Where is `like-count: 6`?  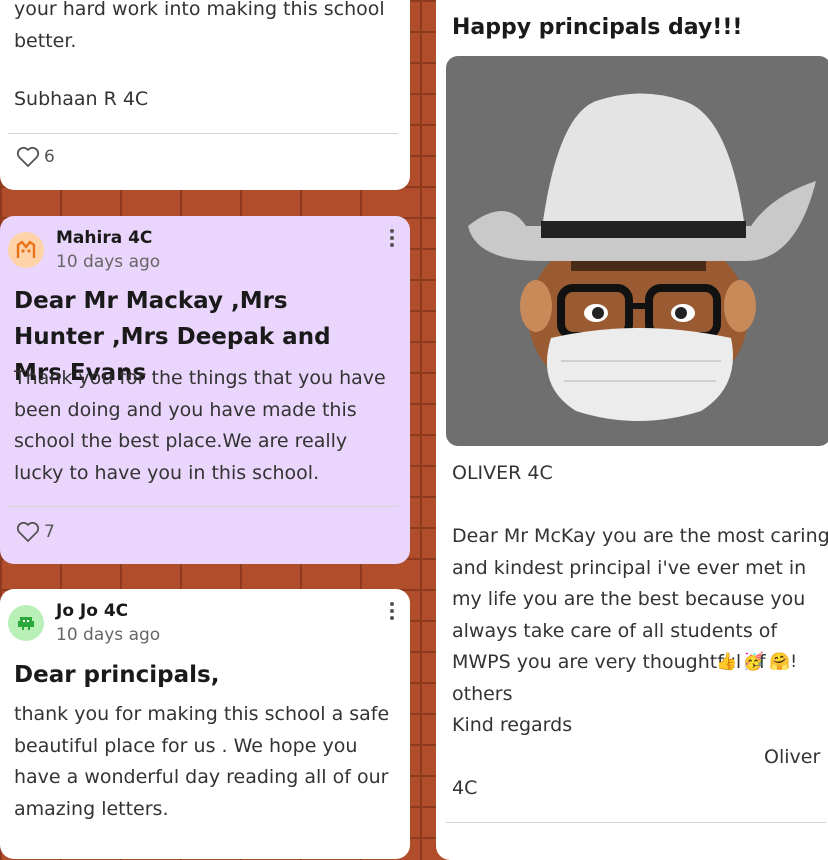 like-count: 6 is located at coordinates (49, 157).